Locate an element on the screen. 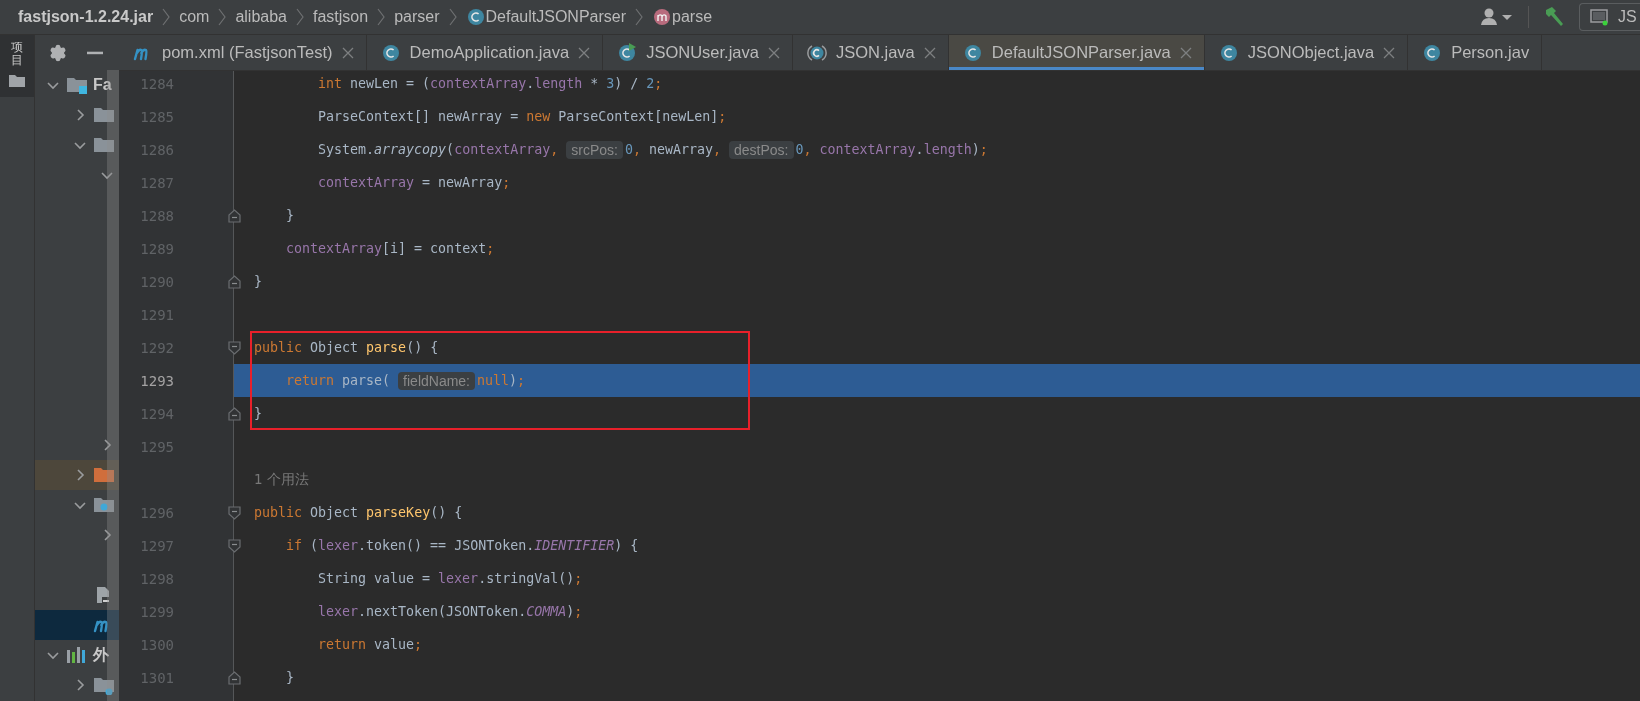  monitor-icon is located at coordinates (1599, 17).